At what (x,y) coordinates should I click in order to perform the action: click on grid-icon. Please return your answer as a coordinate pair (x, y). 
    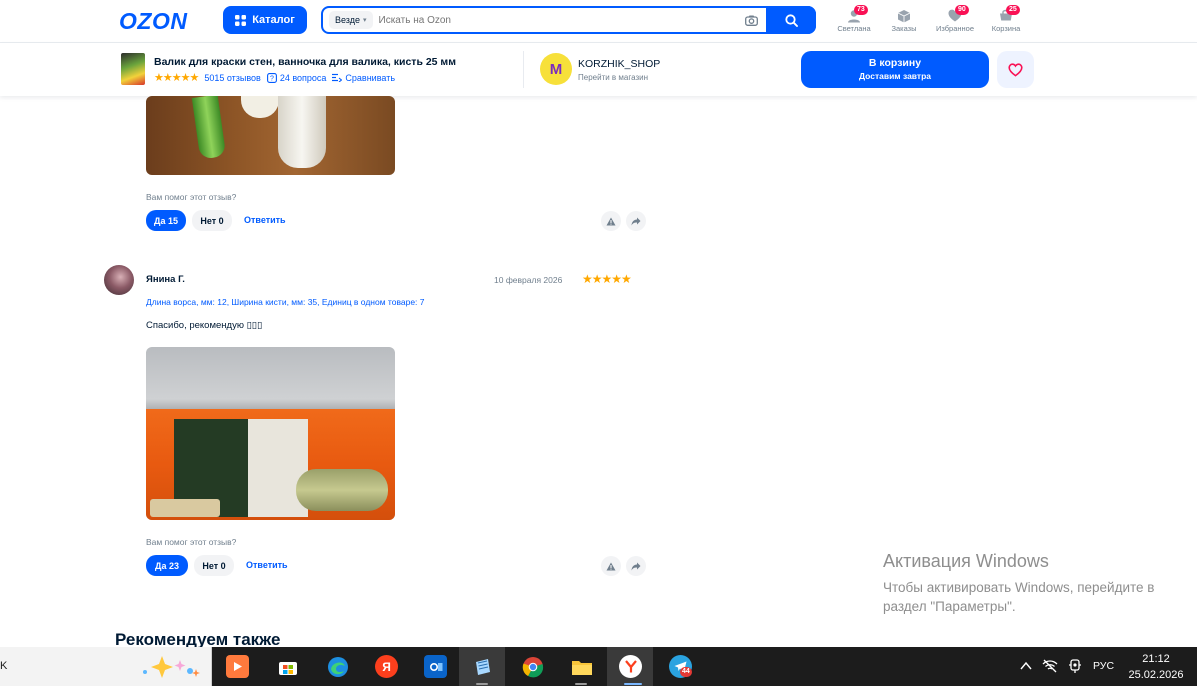
    Looking at the image, I should click on (241, 20).